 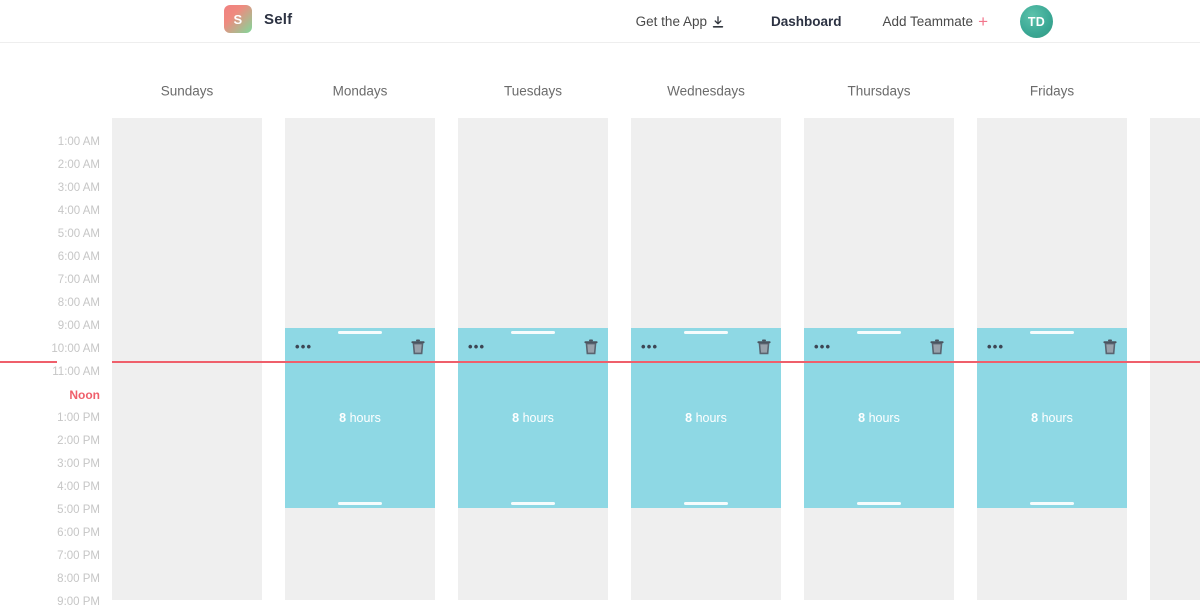 I want to click on plus-icon: +, so click(x=983, y=21).